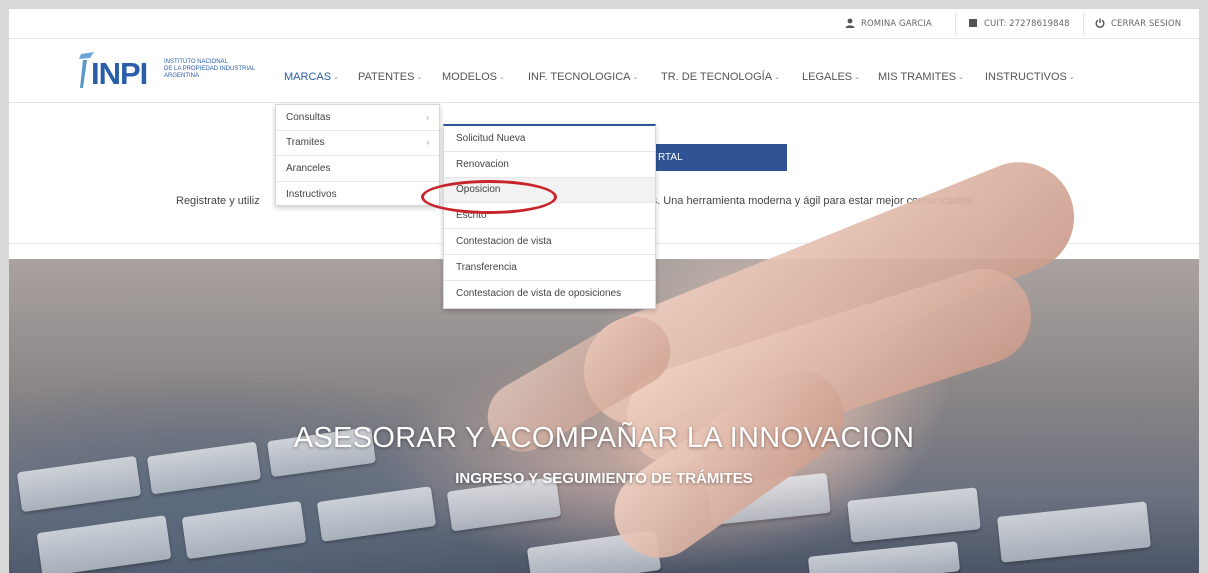 Image resolution: width=1208 pixels, height=573 pixels. What do you see at coordinates (357, 143) in the screenshot?
I see `menu-item-tramites: Tramites ›` at bounding box center [357, 143].